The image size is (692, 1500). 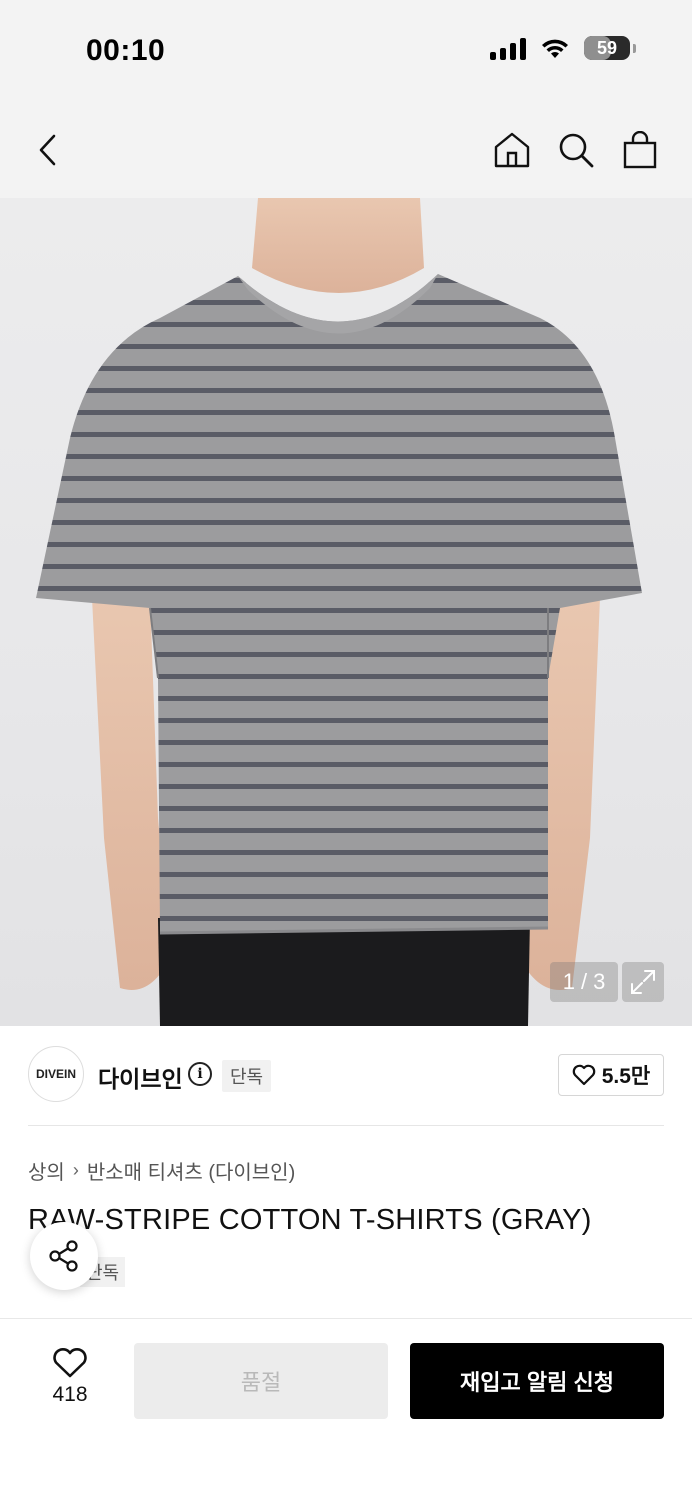 I want to click on image-pager: 1 / 3, so click(x=584, y=982).